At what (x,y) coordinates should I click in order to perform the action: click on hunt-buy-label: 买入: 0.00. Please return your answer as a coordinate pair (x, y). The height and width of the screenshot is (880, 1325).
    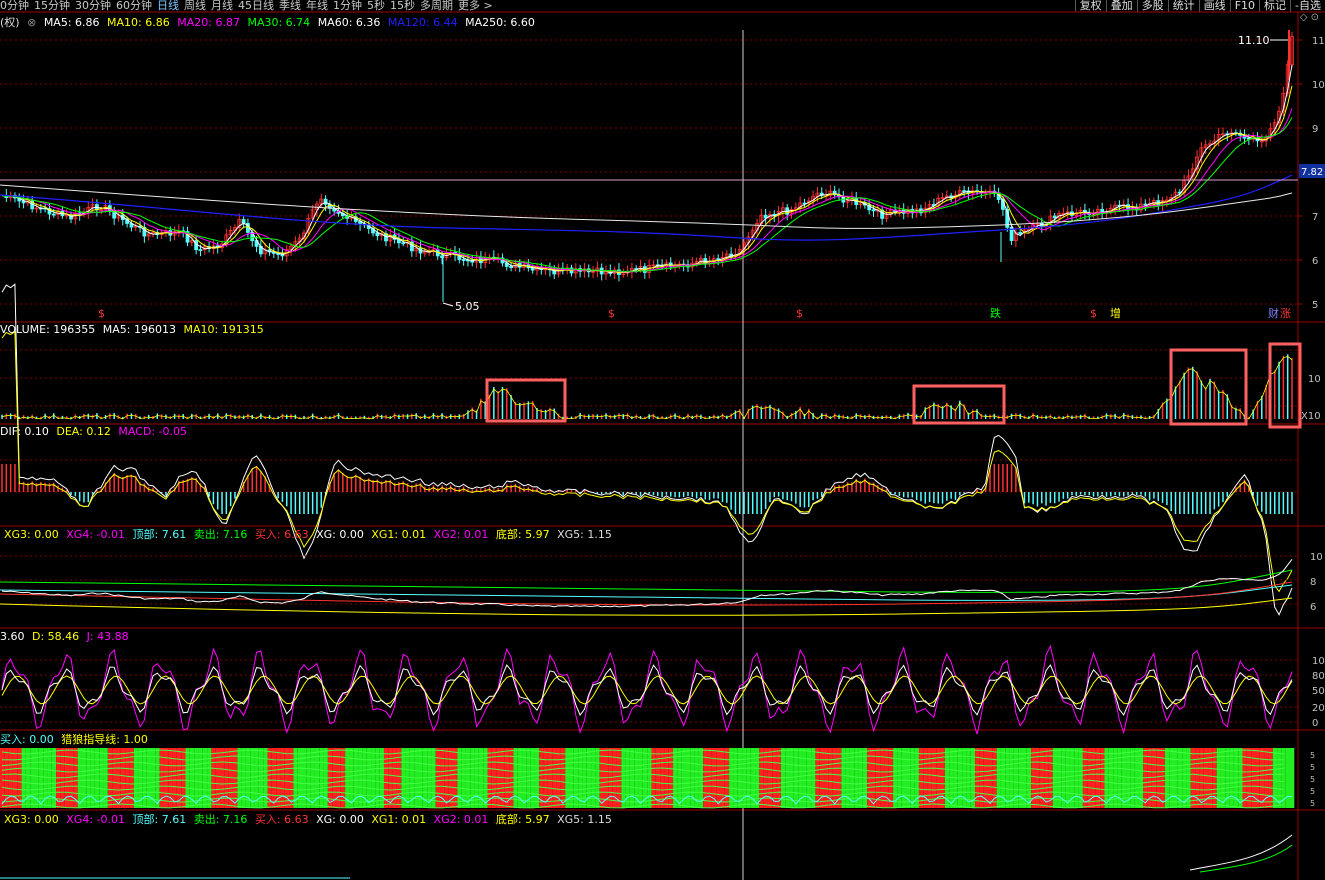
    Looking at the image, I should click on (27, 739).